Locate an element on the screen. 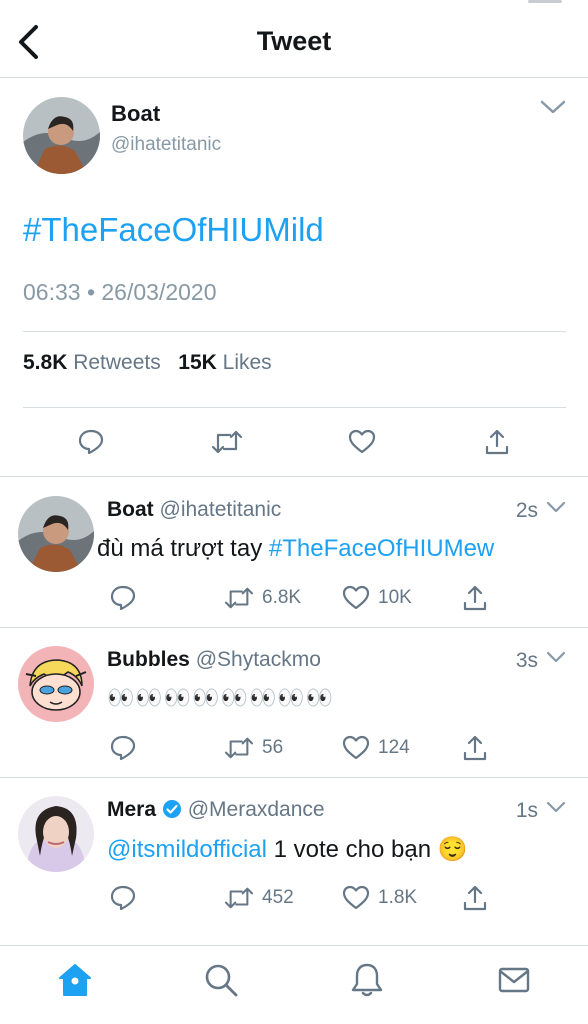 The width and height of the screenshot is (588, 1024). reply-actions: 6.8K 10K is located at coordinates (294, 598).